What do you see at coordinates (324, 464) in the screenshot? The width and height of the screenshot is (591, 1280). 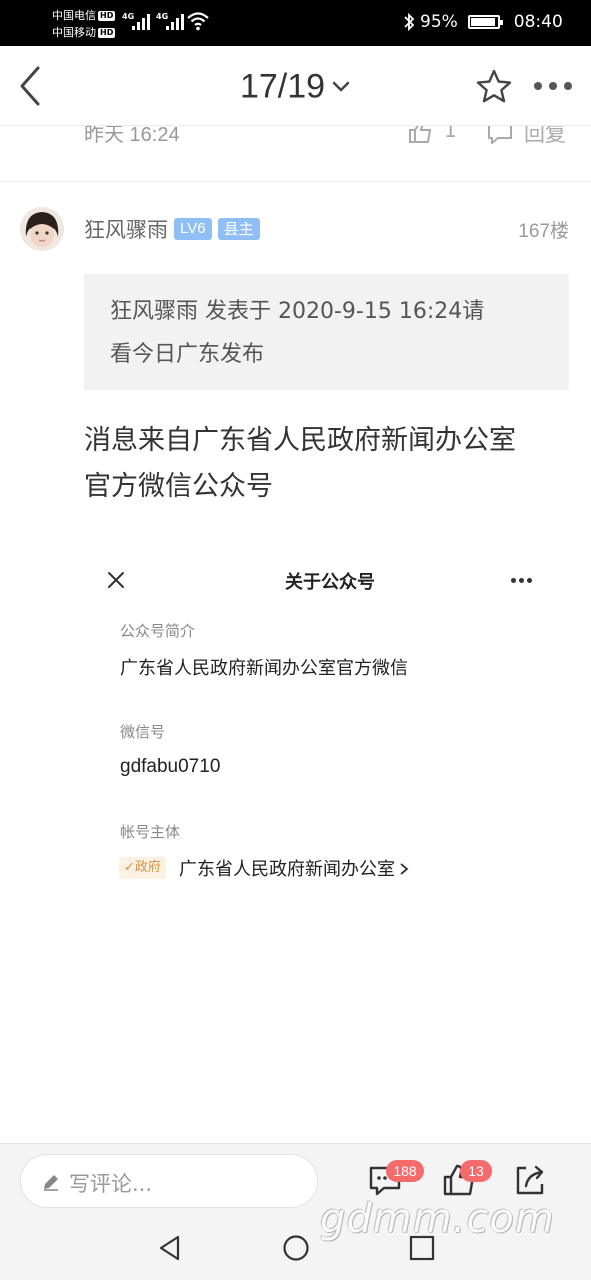 I see `post-body: 消息来自广东省人民政府新闻办公室 官方微信公众号` at bounding box center [324, 464].